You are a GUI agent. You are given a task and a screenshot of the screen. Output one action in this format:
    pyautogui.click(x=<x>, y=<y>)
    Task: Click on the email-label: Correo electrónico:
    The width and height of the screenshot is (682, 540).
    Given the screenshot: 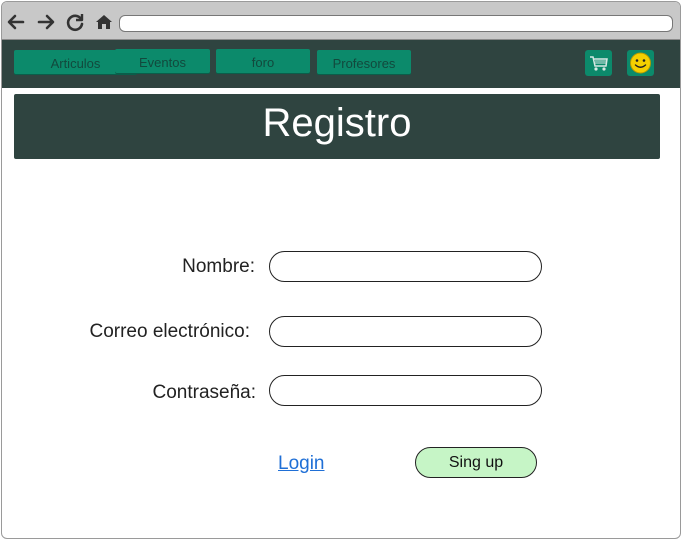 What is the action you would take?
    pyautogui.click(x=169, y=331)
    